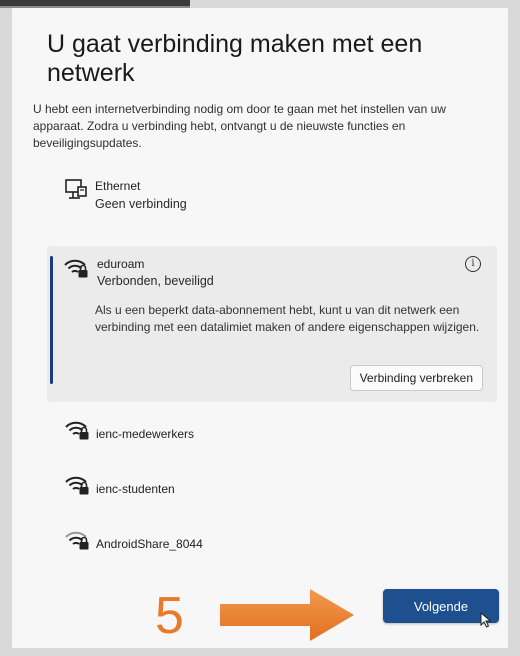 Image resolution: width=520 pixels, height=656 pixels. I want to click on page-title: U gaat verbinding maken met een netwerk, so click(235, 58).